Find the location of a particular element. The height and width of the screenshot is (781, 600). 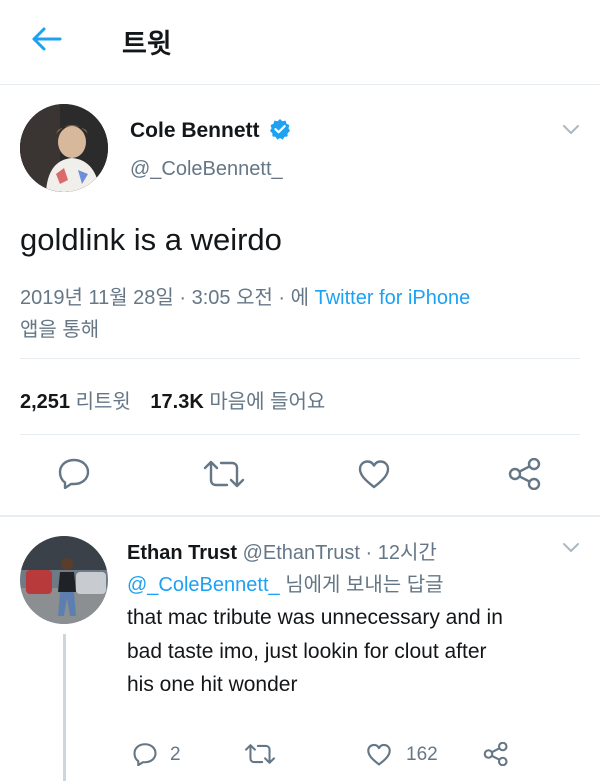

reply-share-icon is located at coordinates (496, 754).